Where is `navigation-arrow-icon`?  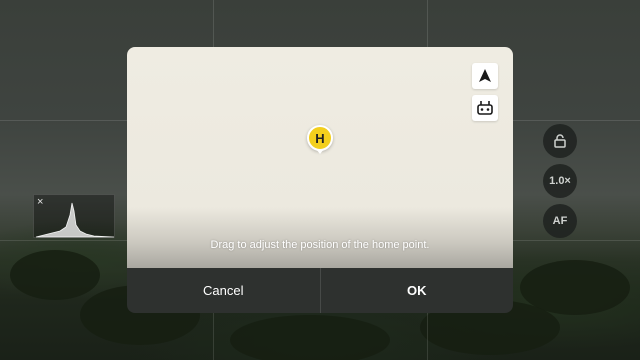 navigation-arrow-icon is located at coordinates (485, 76).